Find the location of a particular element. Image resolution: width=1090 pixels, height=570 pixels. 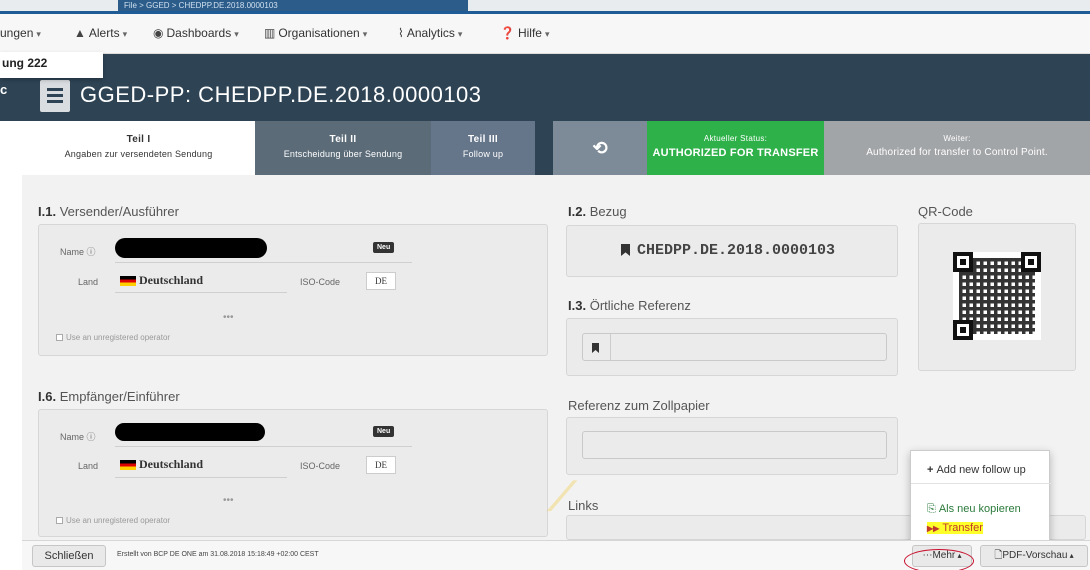

section-title: Örtliche Referenz is located at coordinates (640, 305).